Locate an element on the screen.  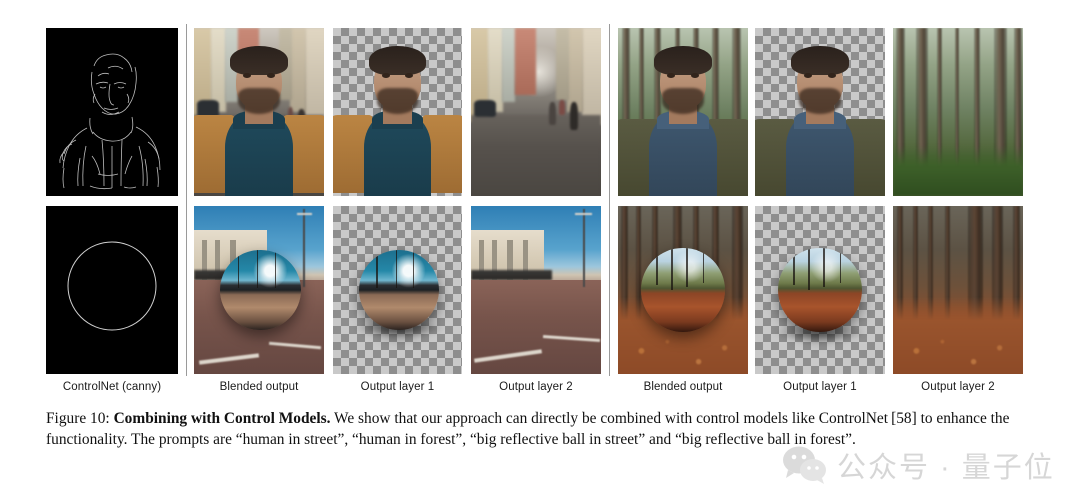
autumn-forest-empty-background is located at coordinates (958, 290).